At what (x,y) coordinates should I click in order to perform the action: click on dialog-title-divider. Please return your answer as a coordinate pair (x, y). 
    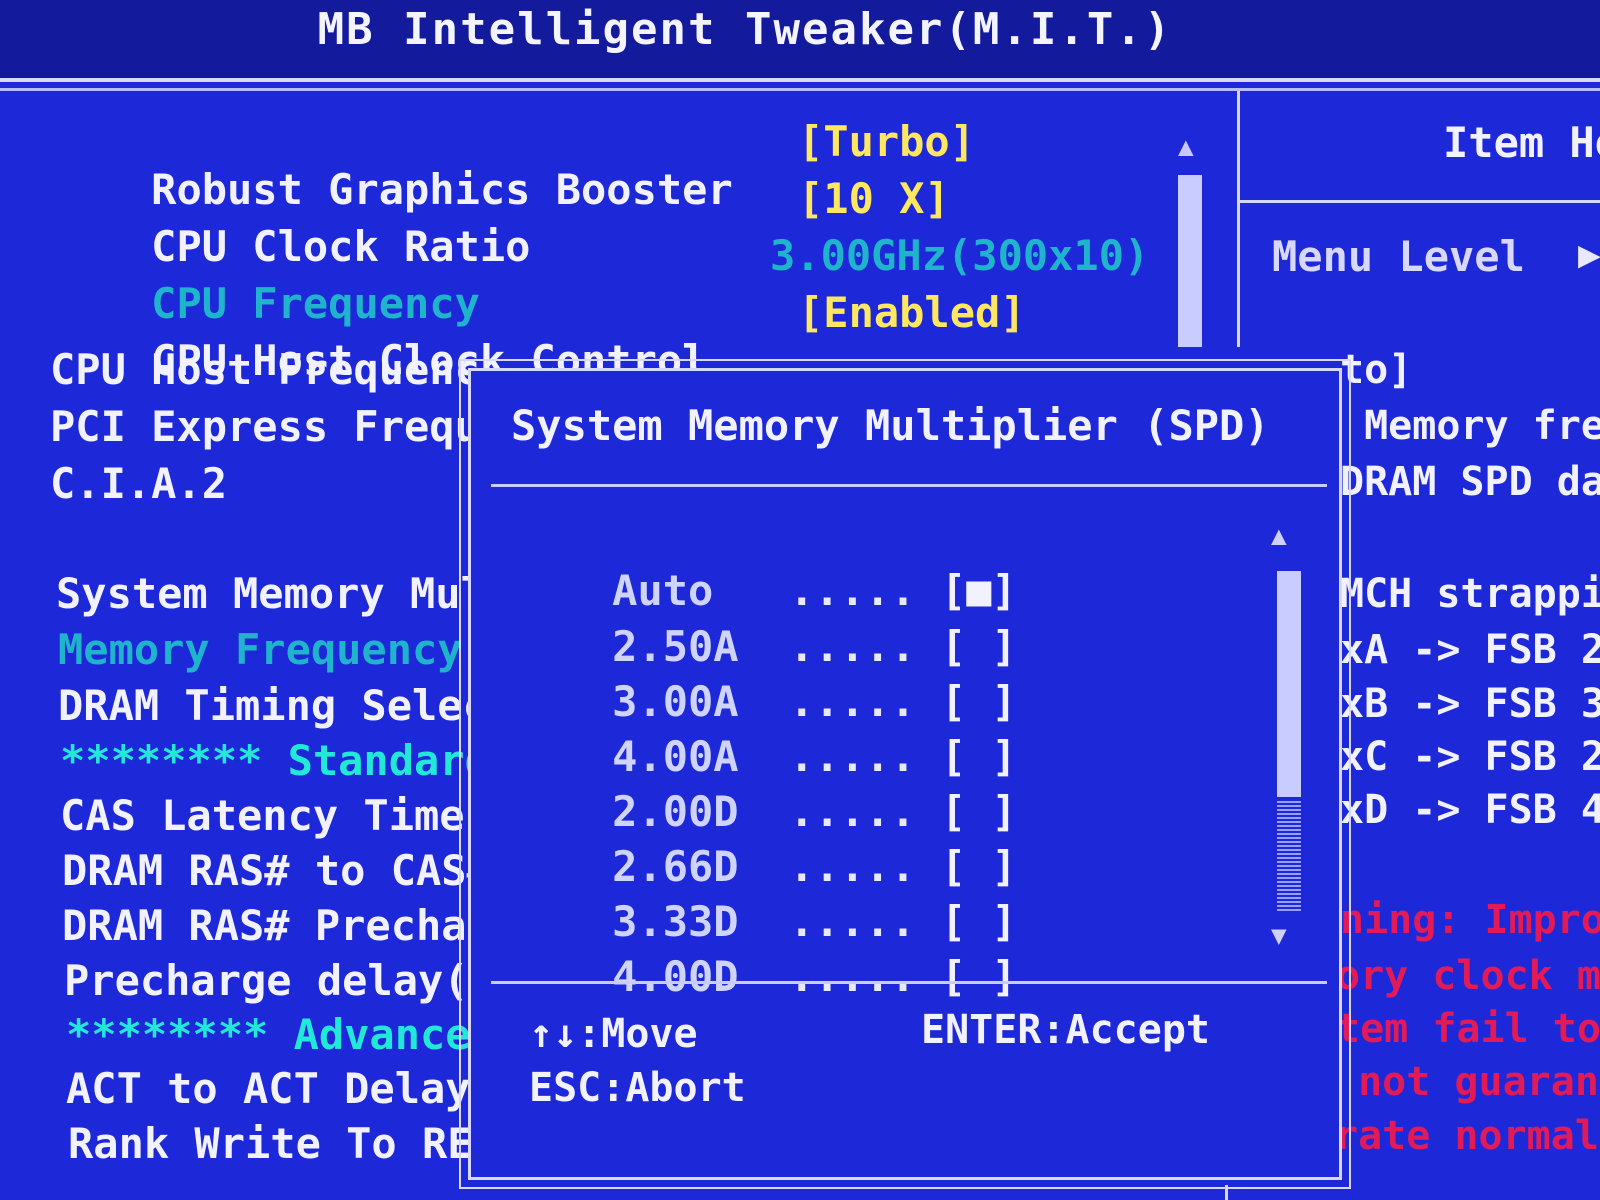
    Looking at the image, I should click on (909, 485).